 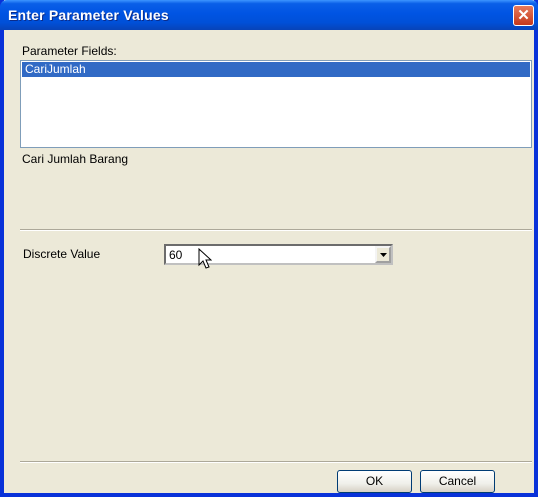 I want to click on ok-button: OK, so click(x=374, y=481).